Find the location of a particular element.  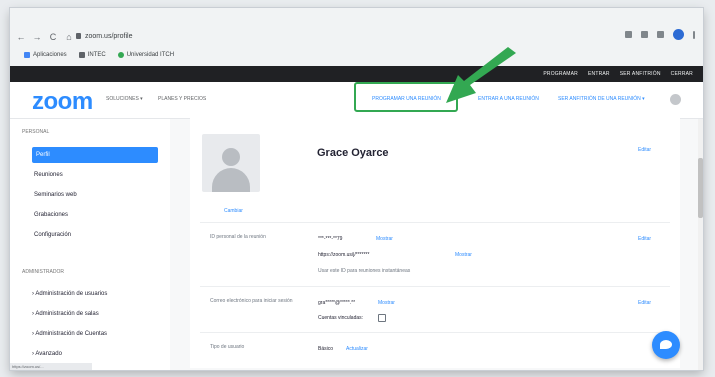

sidebar-item-configuracion: Configuración is located at coordinates (95, 235).